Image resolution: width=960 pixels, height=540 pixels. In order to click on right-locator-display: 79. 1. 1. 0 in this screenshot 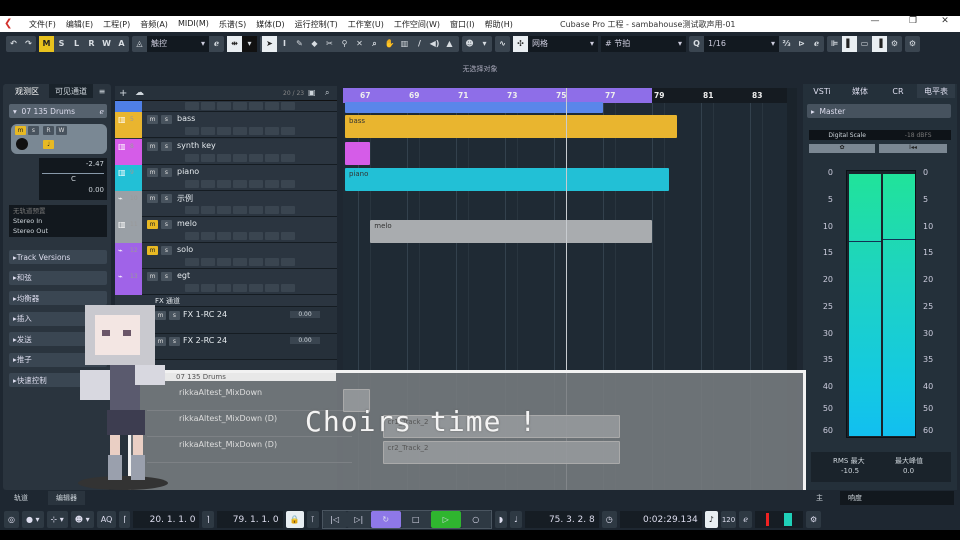, I will do `click(249, 519)`.